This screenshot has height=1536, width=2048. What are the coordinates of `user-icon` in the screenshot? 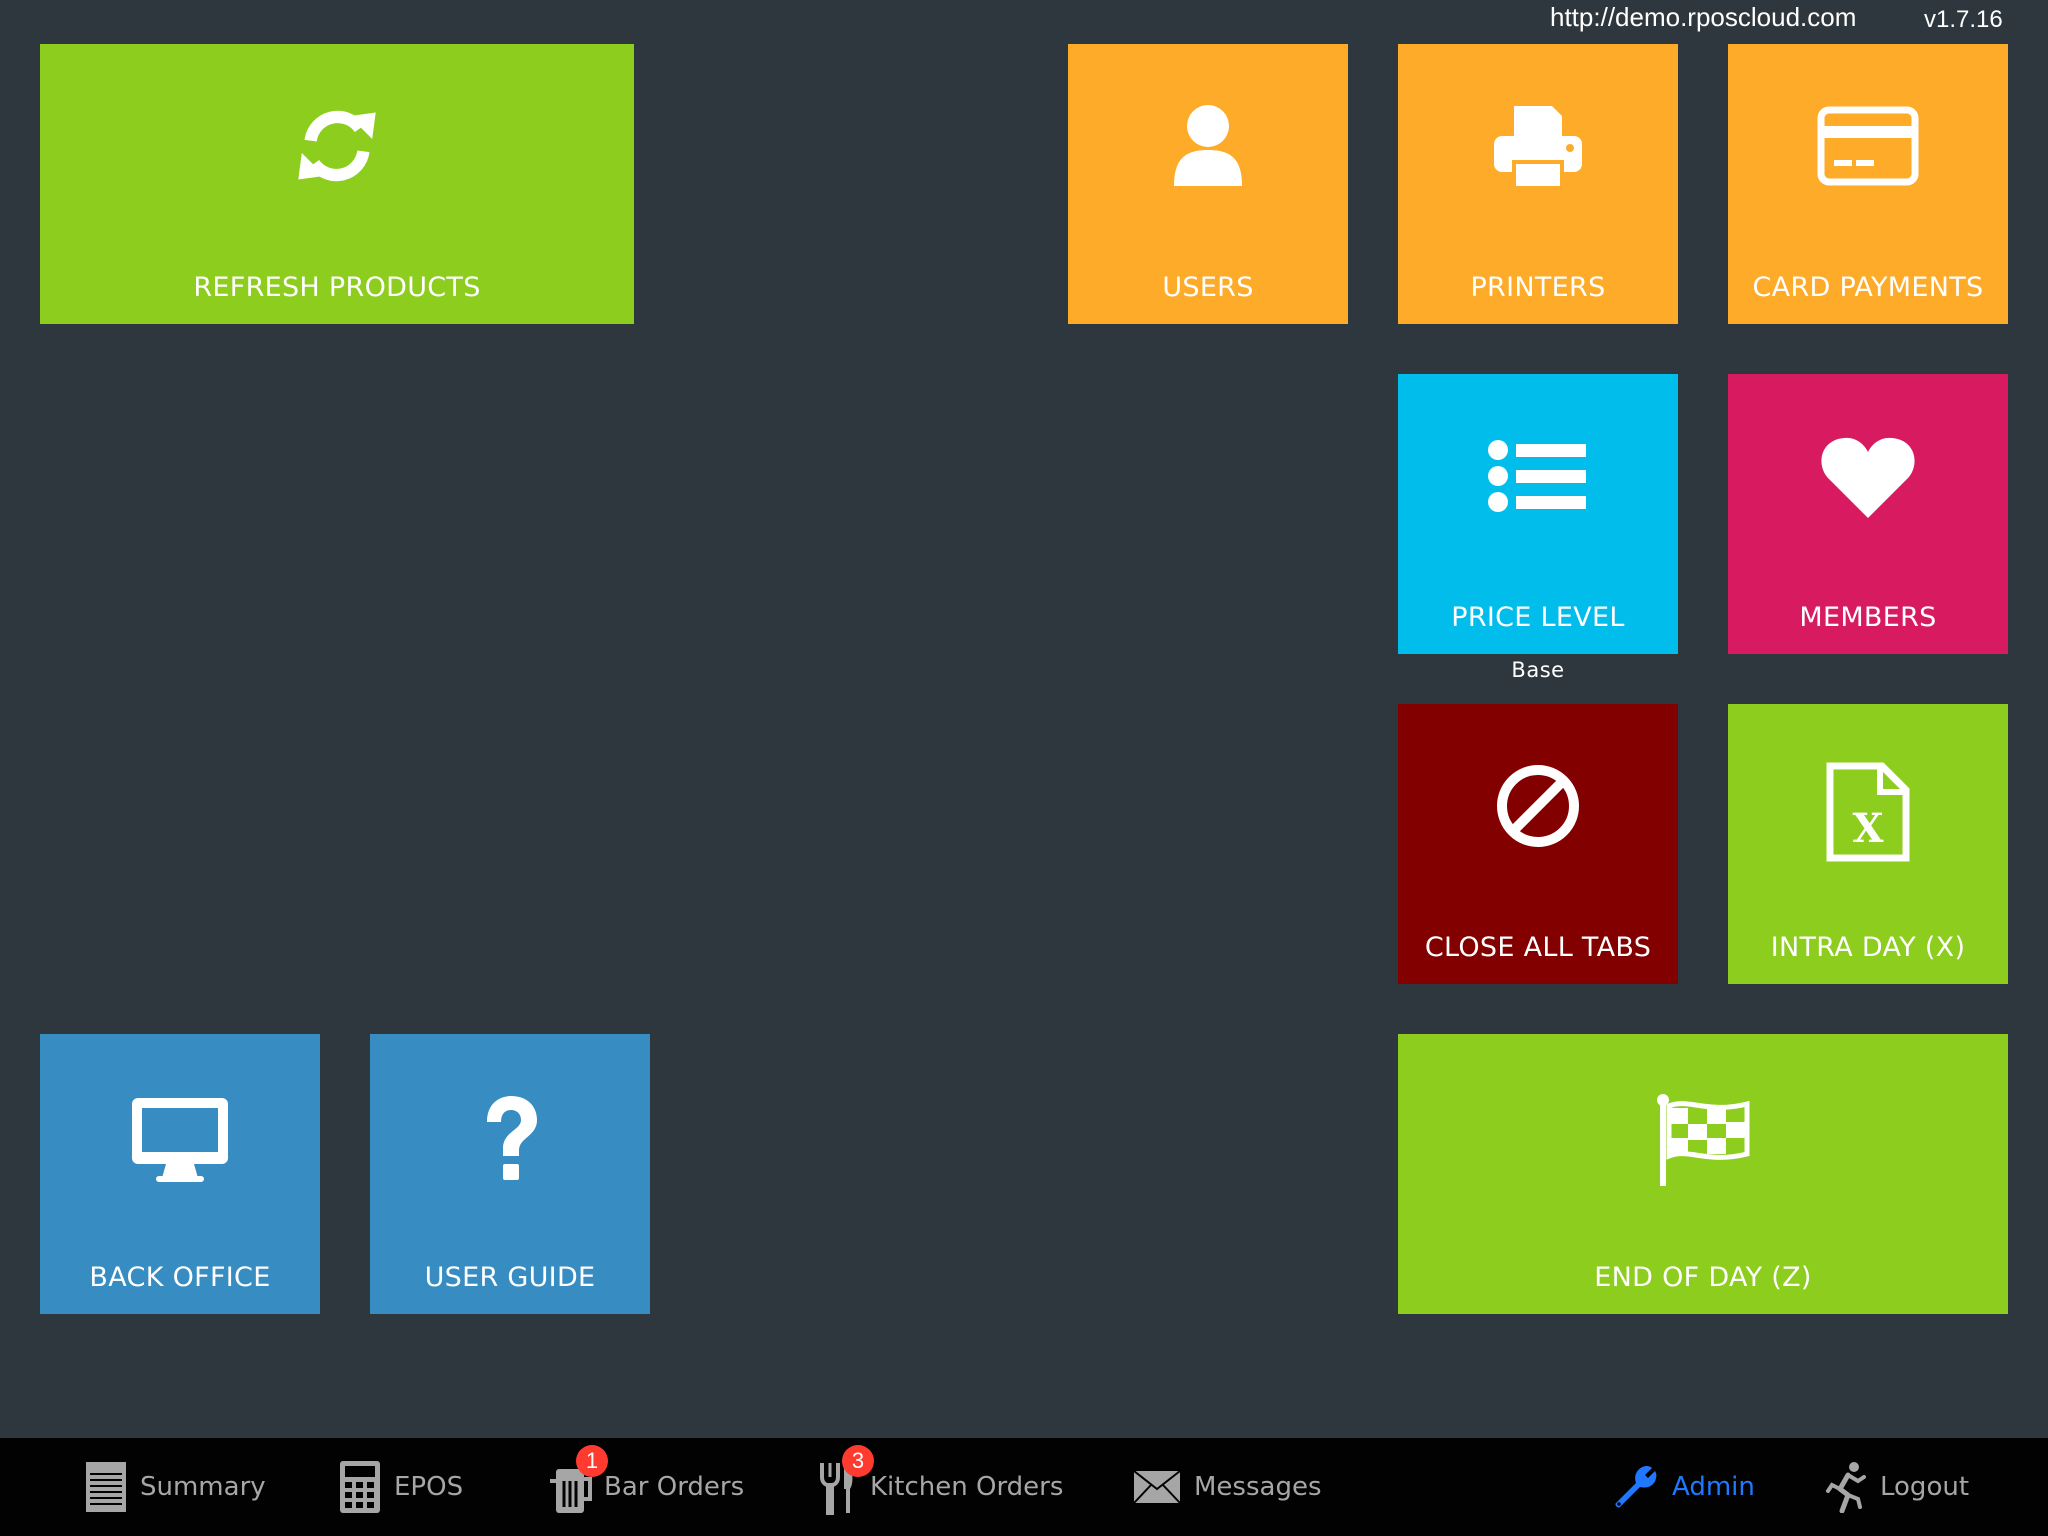 It's located at (1208, 146).